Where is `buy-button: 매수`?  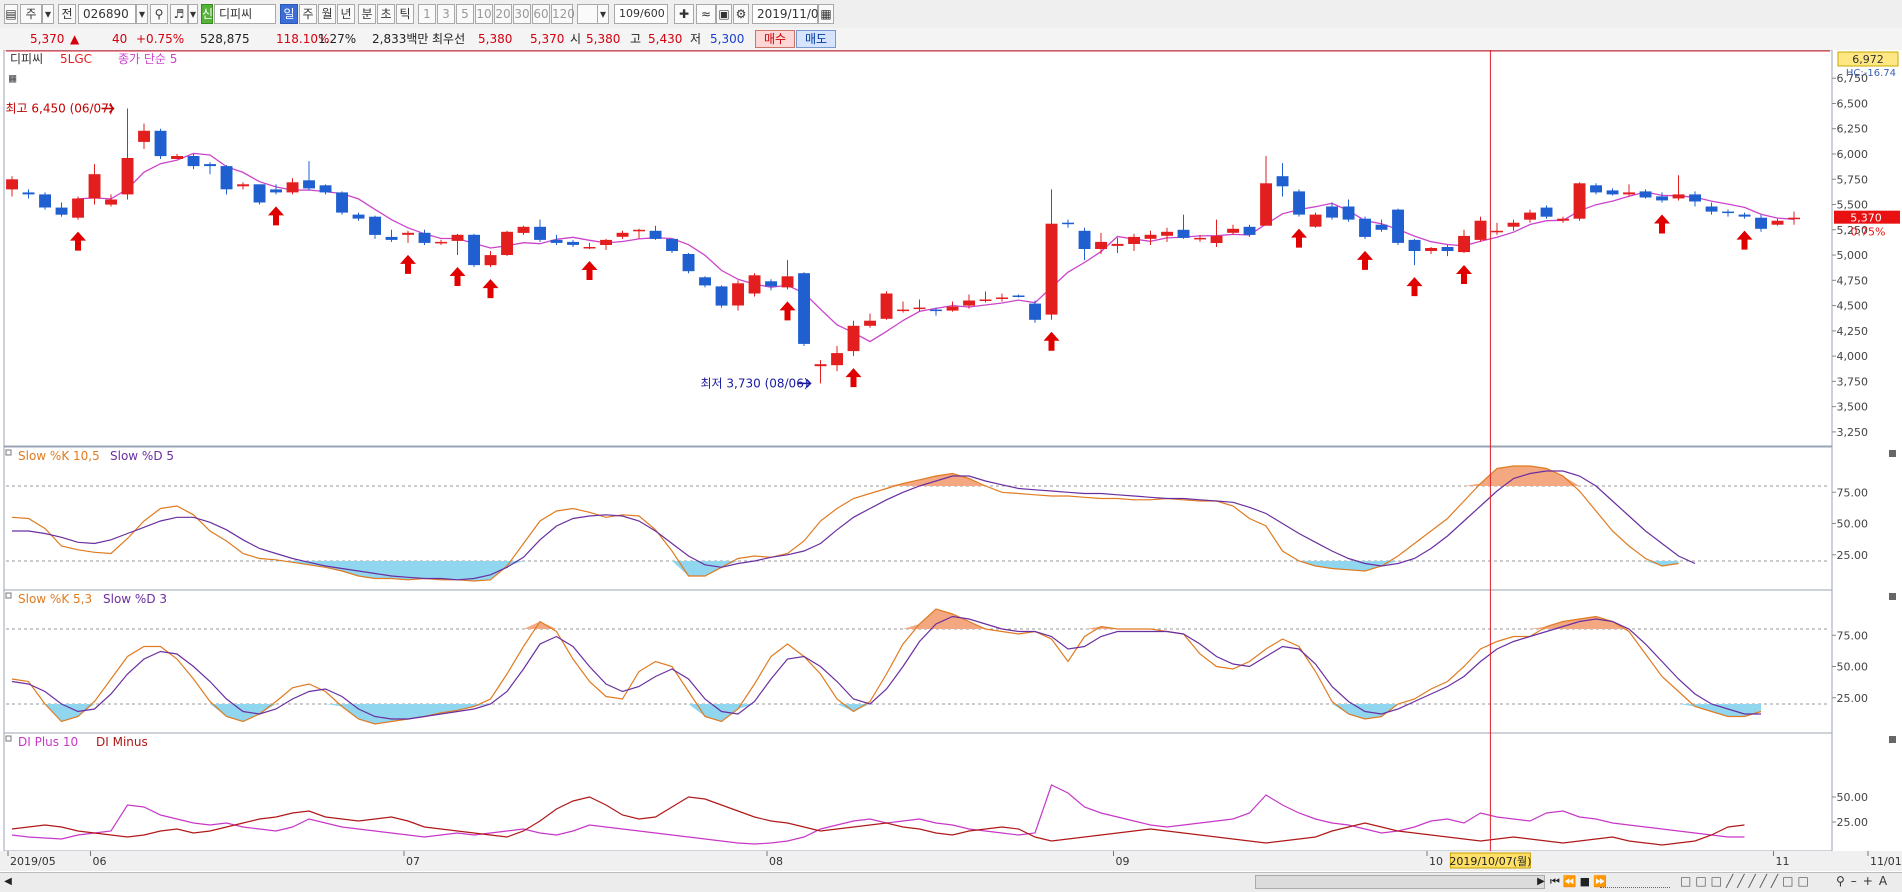 buy-button: 매수 is located at coordinates (775, 39).